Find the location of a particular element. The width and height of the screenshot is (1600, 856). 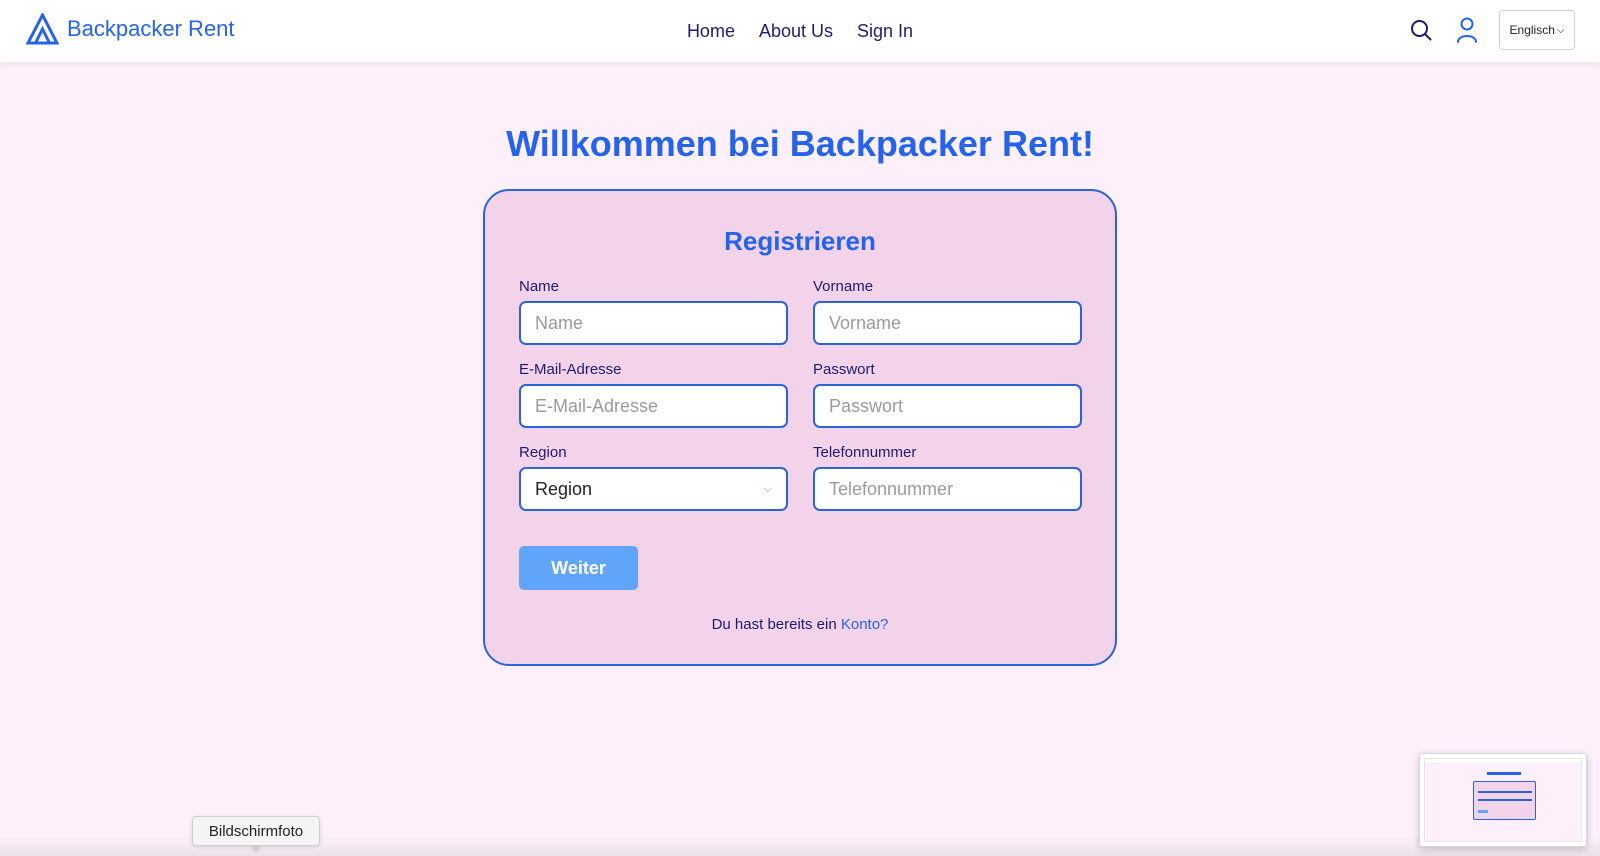

region-selected-value: Region is located at coordinates (564, 488).